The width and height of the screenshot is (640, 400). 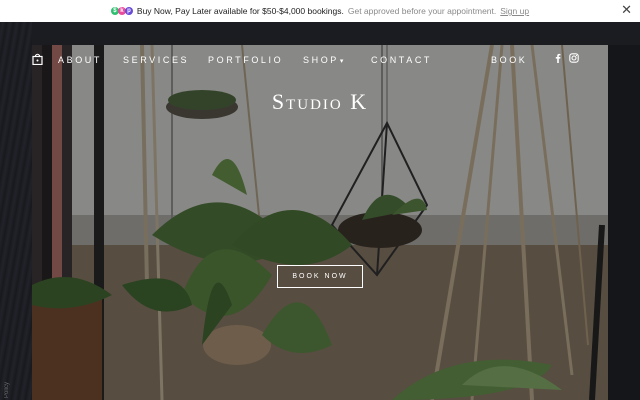 I want to click on nav-book: BOOK, so click(x=509, y=60).